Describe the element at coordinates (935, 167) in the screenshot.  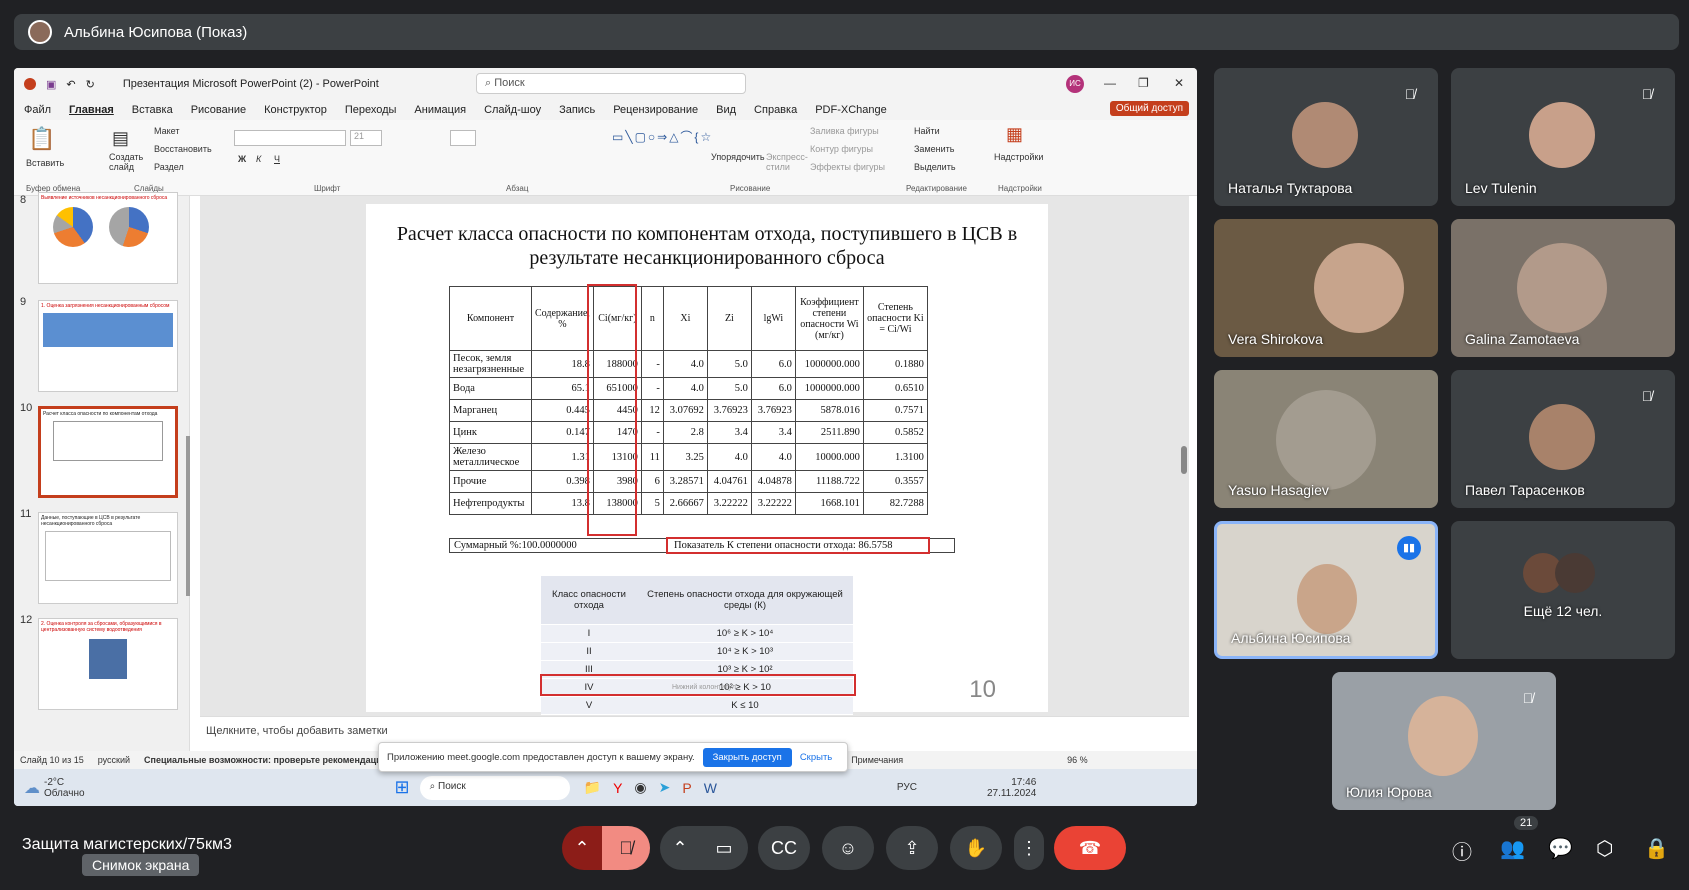
I see `select-button: Выделить` at that location.